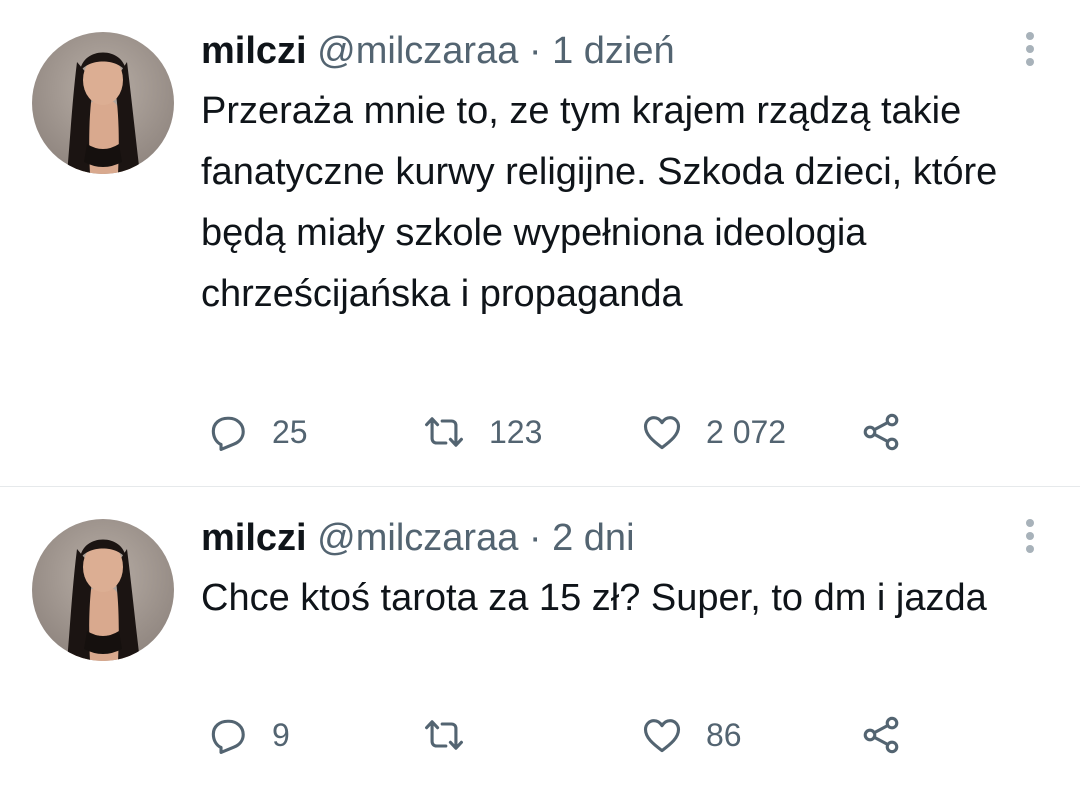 This screenshot has height=803, width=1080. I want to click on handle-and-time: @milczaraa · 2 dni, so click(475, 538).